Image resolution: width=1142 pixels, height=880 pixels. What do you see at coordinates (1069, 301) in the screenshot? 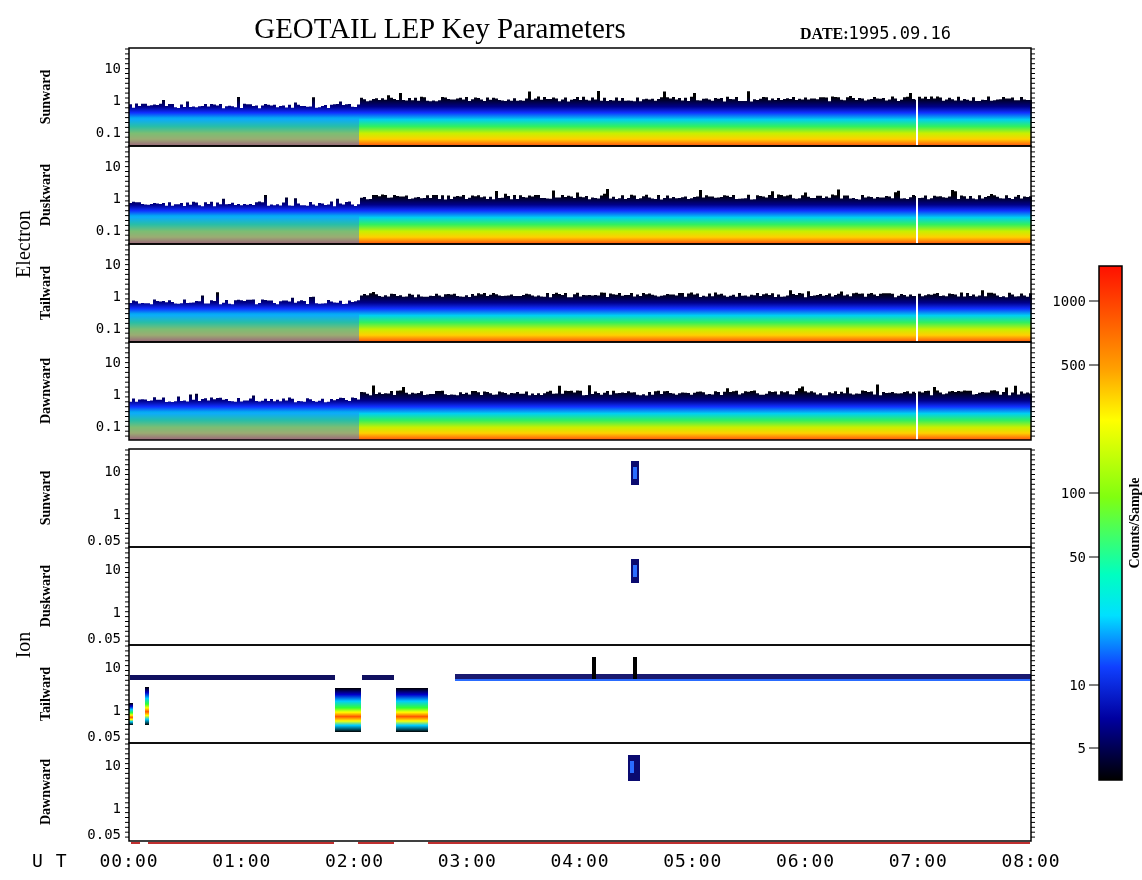
I see `color-scale-label: 1000` at bounding box center [1069, 301].